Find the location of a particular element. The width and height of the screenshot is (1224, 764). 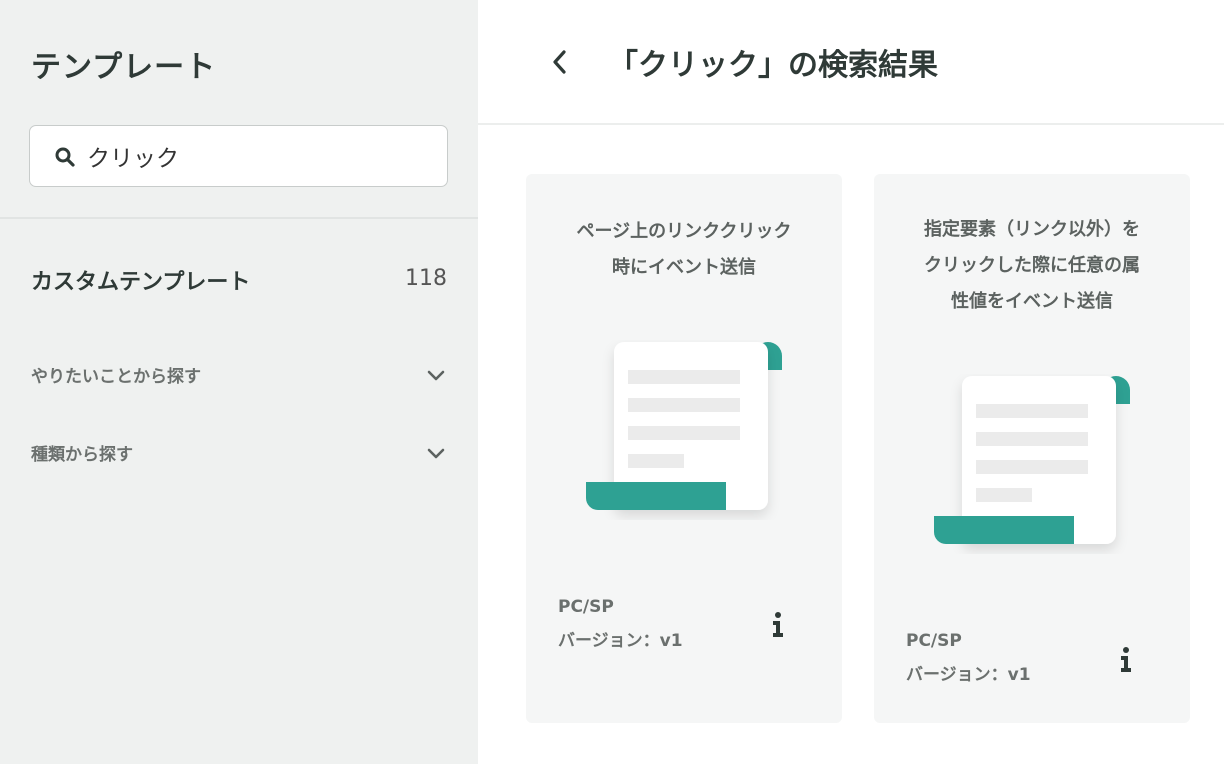

accordion-label: 種類から探す is located at coordinates (82, 455).